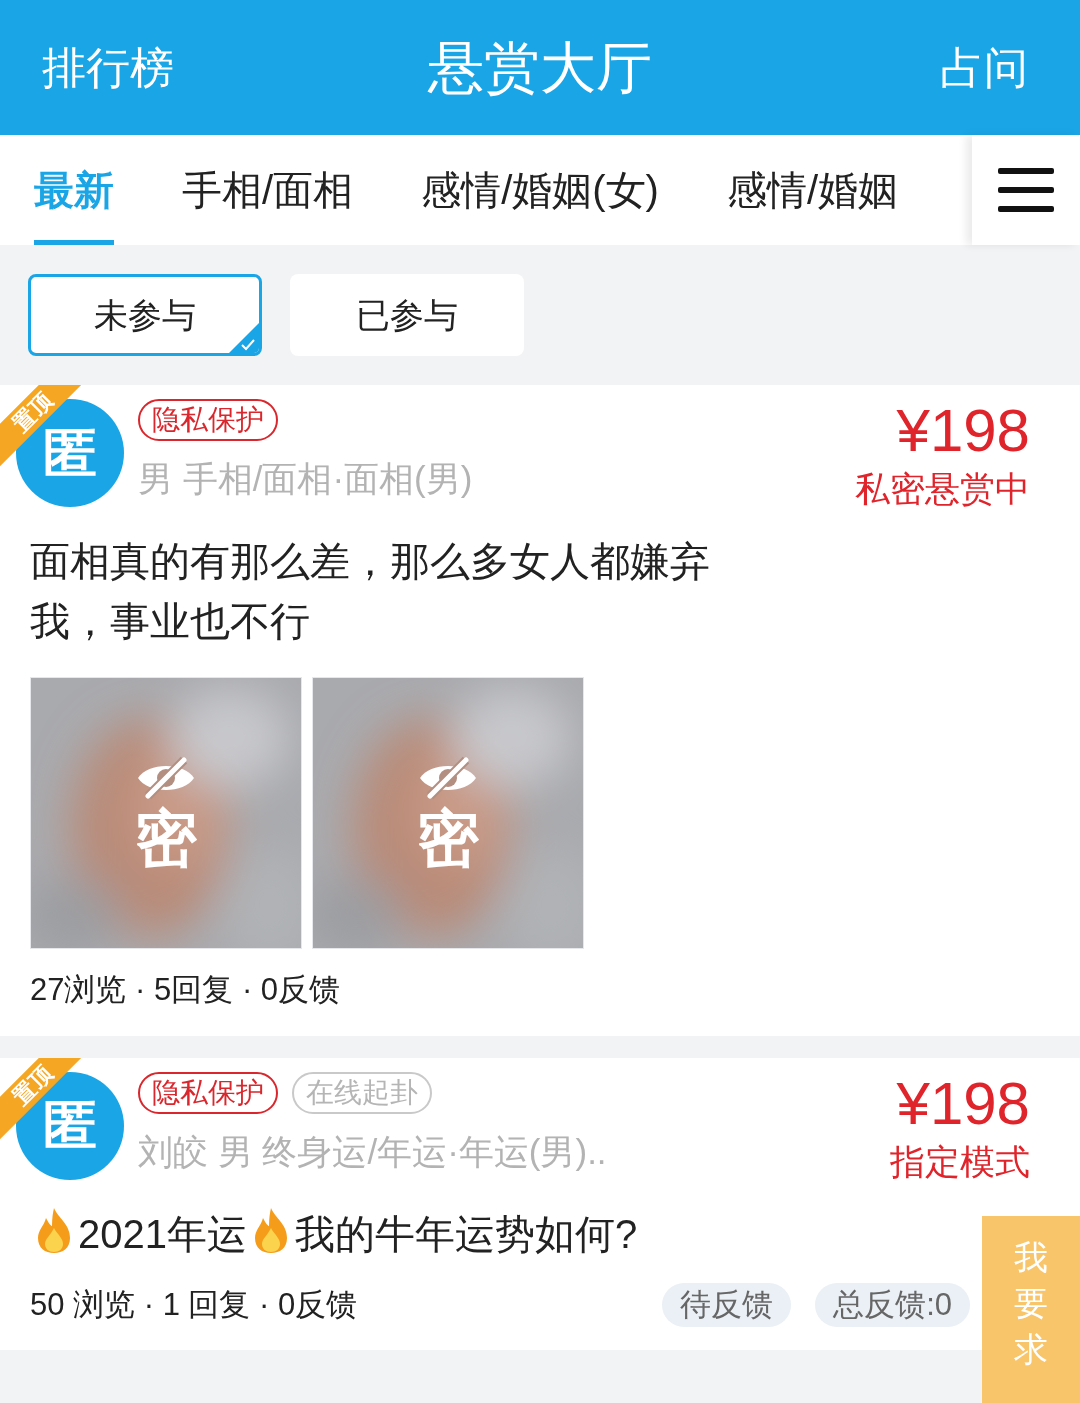 The height and width of the screenshot is (1403, 1080). I want to click on category-tab: 手相/面相, so click(268, 190).